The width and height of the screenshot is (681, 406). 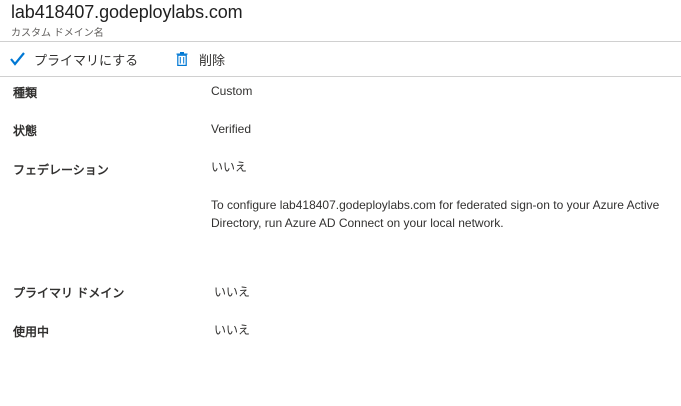 I want to click on type-label: 種類, so click(x=25, y=93).